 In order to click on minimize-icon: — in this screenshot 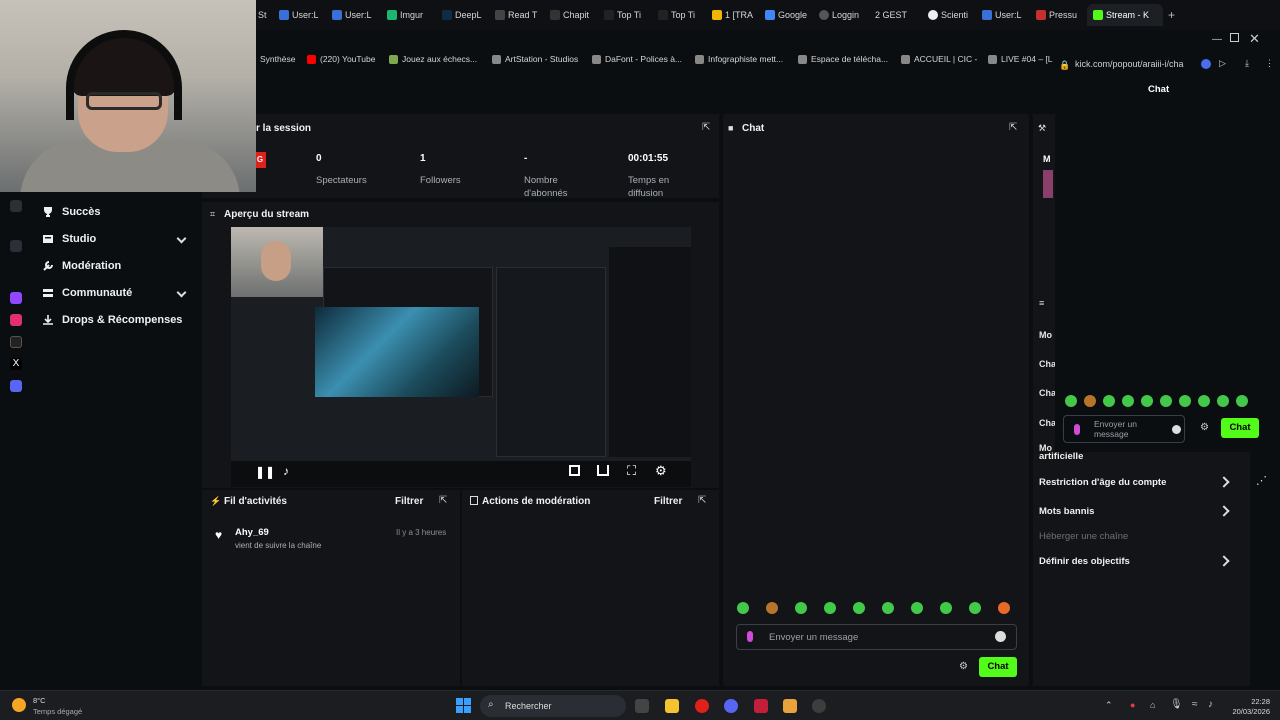, I will do `click(1217, 39)`.